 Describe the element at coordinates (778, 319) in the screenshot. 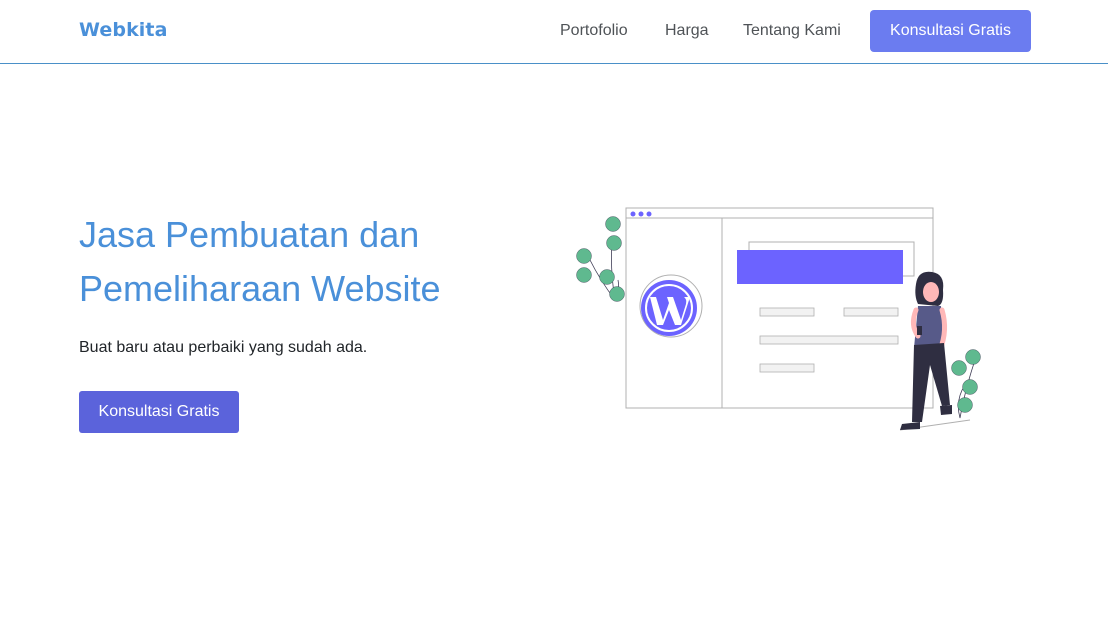

I see `hero-illustration` at that location.